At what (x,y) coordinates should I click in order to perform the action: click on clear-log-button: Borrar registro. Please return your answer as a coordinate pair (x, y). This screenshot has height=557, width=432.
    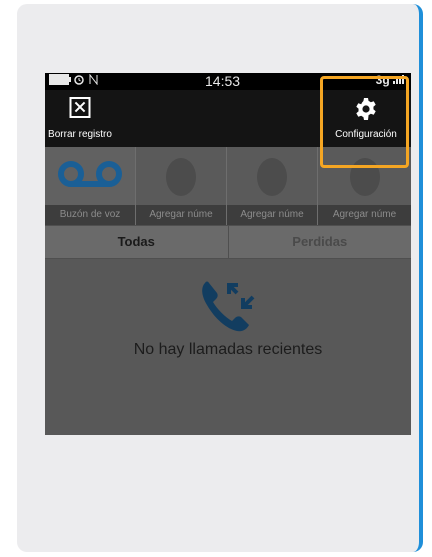
    Looking at the image, I should click on (80, 118).